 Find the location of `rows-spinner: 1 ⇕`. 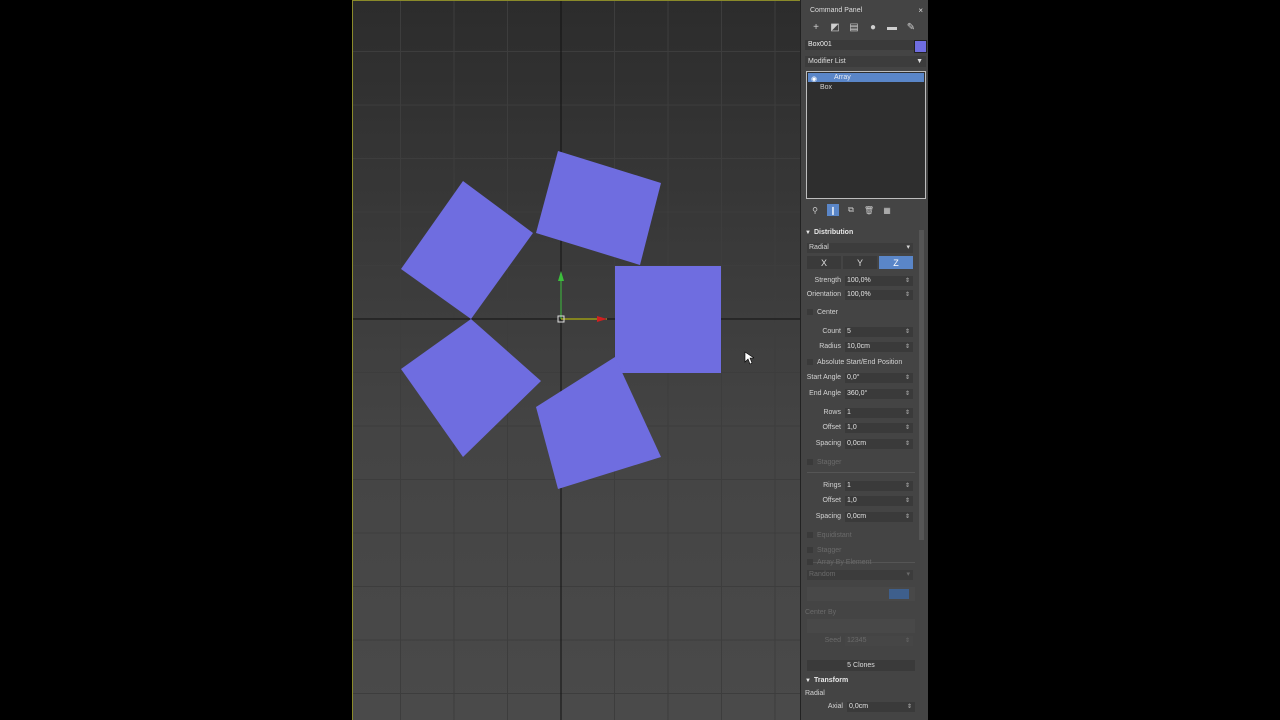

rows-spinner: 1 ⇕ is located at coordinates (879, 413).